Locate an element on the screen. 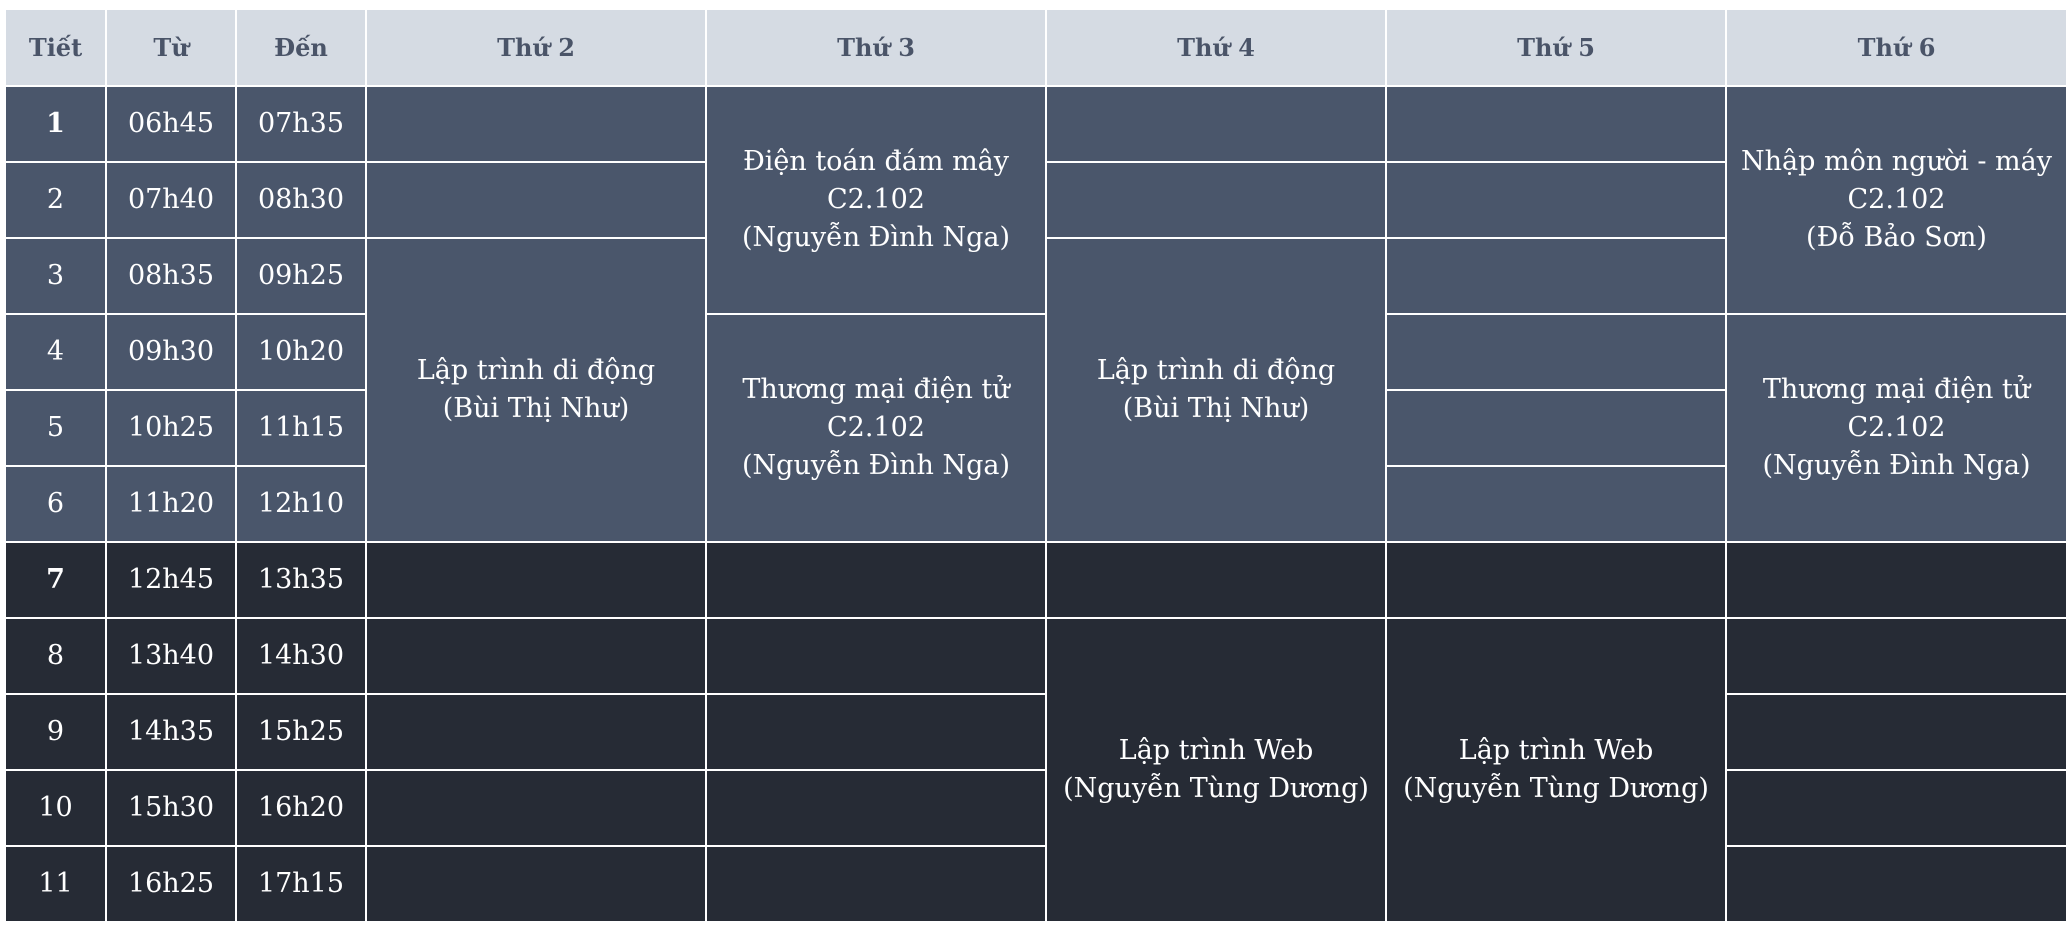 The width and height of the screenshot is (2072, 926). course-name: Nhập môn người - máy is located at coordinates (1896, 161).